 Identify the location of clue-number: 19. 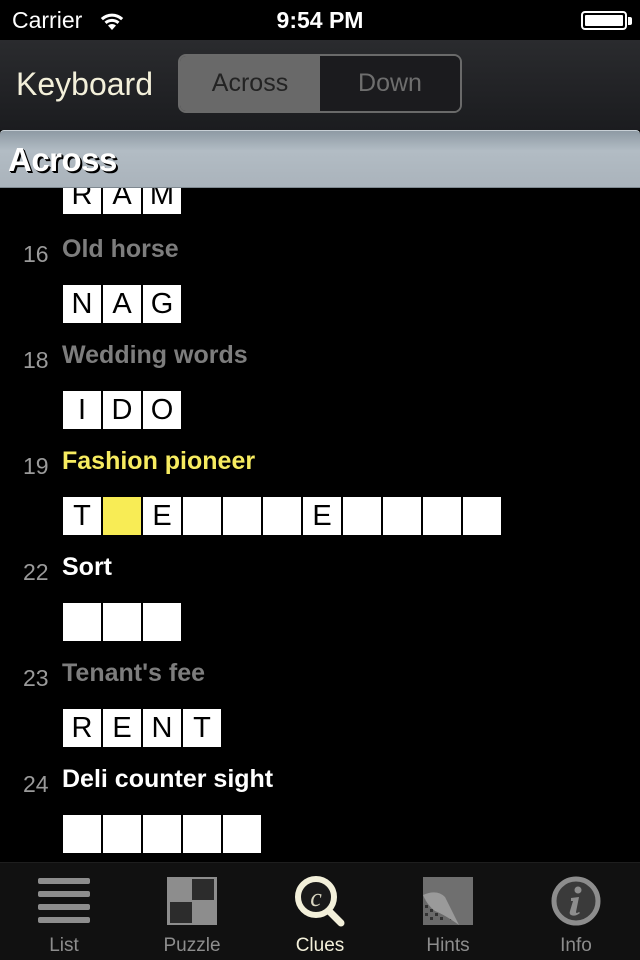
(36, 466).